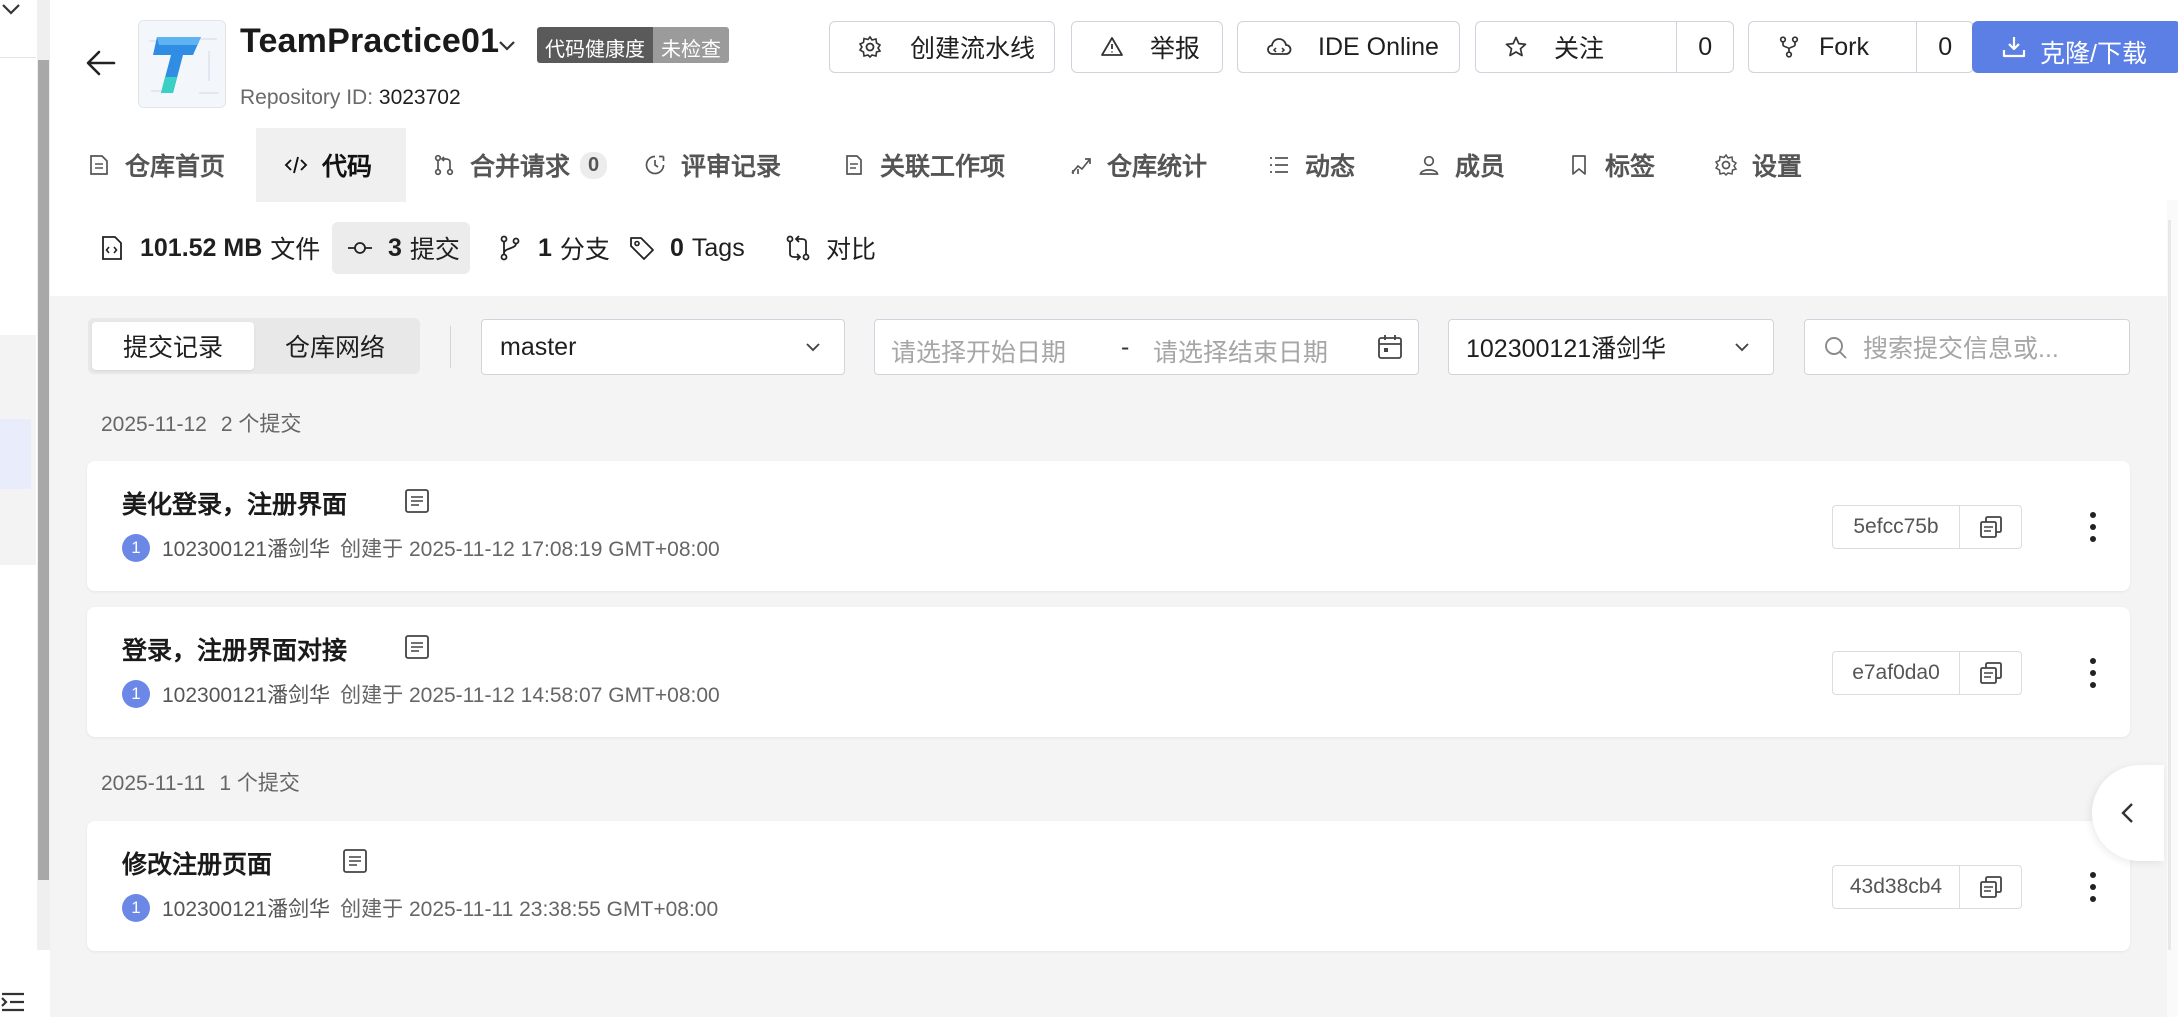 This screenshot has width=2178, height=1017. What do you see at coordinates (1378, 46) in the screenshot?
I see `ide-online-label: IDE Online` at bounding box center [1378, 46].